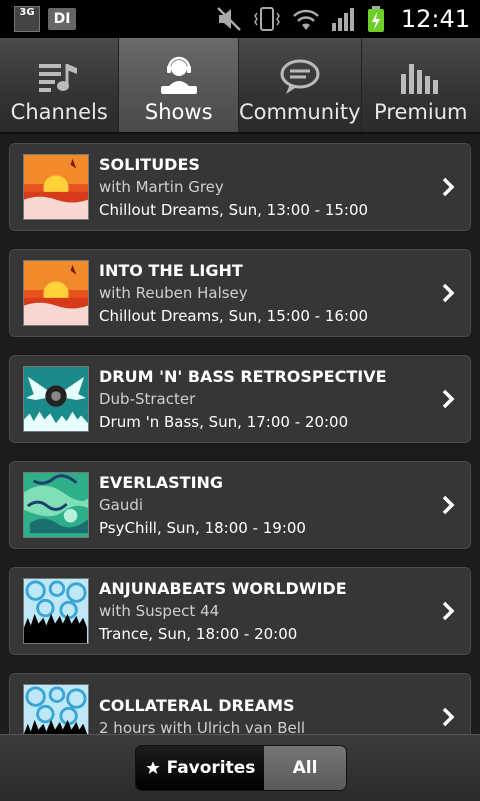 This screenshot has width=480, height=801. I want to click on show-title: SOLITUDES, so click(149, 164).